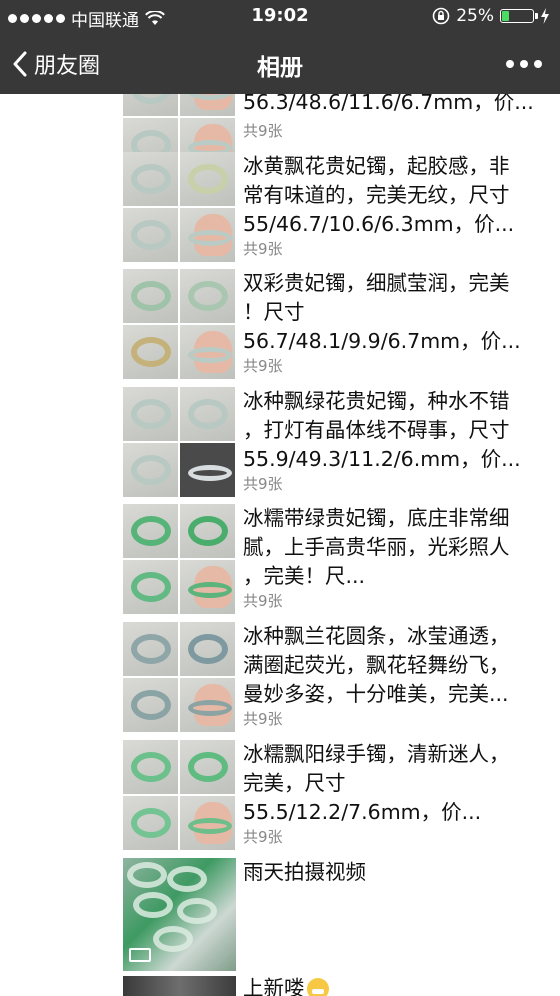 The image size is (560, 996). Describe the element at coordinates (317, 987) in the screenshot. I see `grin-emoji-icon` at that location.